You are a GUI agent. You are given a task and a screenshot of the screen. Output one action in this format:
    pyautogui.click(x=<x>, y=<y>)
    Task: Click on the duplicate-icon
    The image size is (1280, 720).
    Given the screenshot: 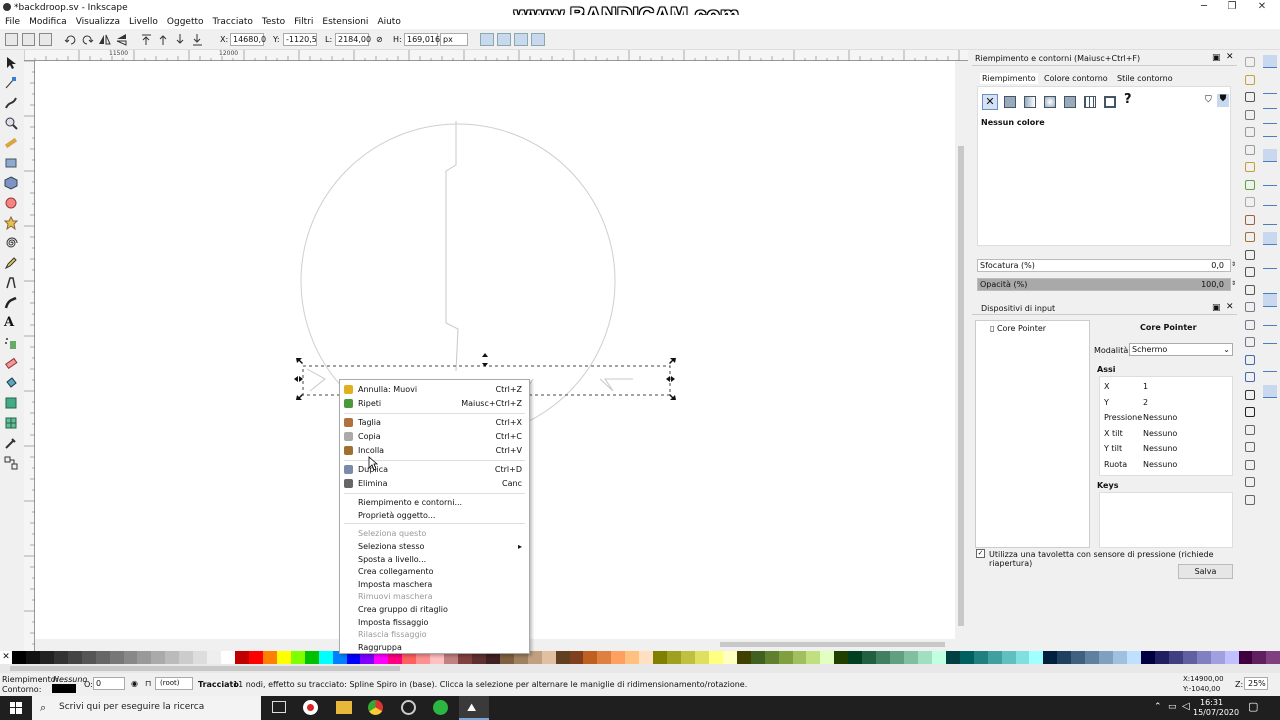 What is the action you would take?
    pyautogui.click(x=1250, y=307)
    